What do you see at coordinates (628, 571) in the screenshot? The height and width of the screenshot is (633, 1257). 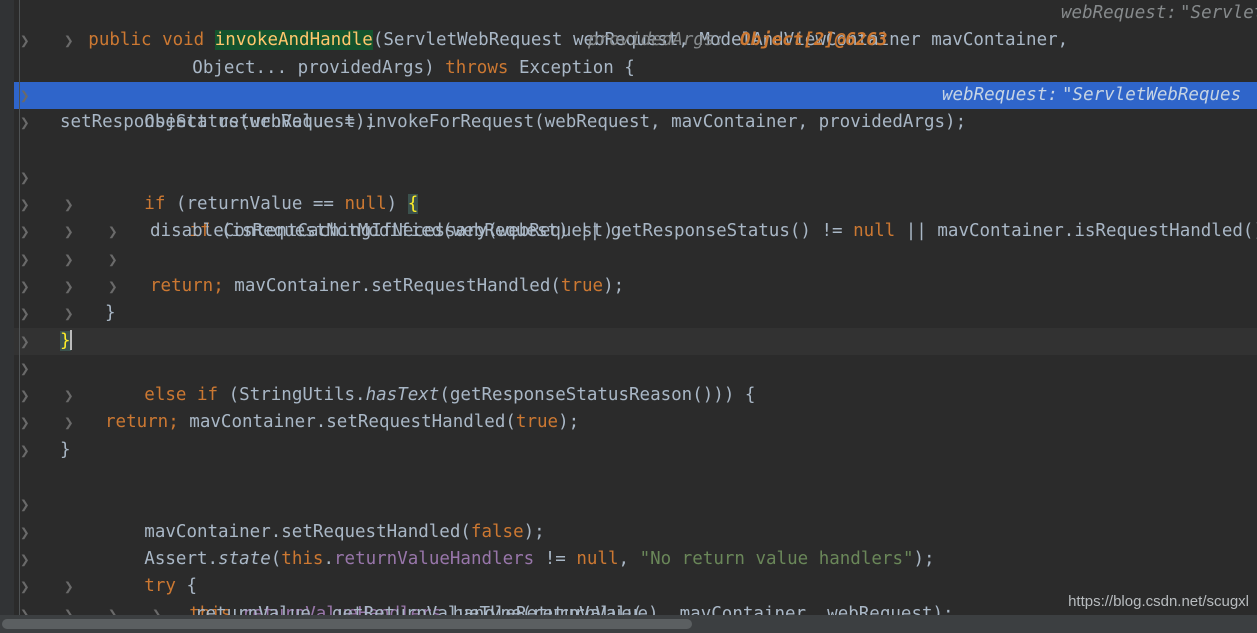 I see `code-line: ❯ try {` at bounding box center [628, 571].